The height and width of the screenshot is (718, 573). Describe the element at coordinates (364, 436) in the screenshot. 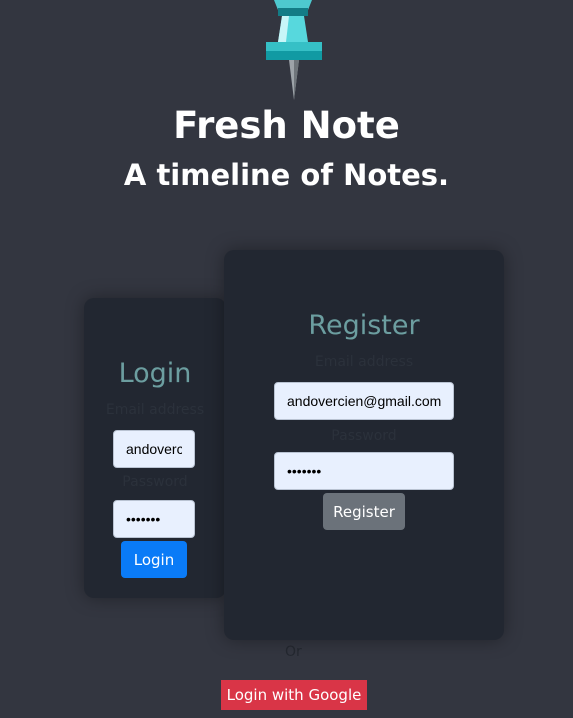

I see `register-password-label: Password` at that location.